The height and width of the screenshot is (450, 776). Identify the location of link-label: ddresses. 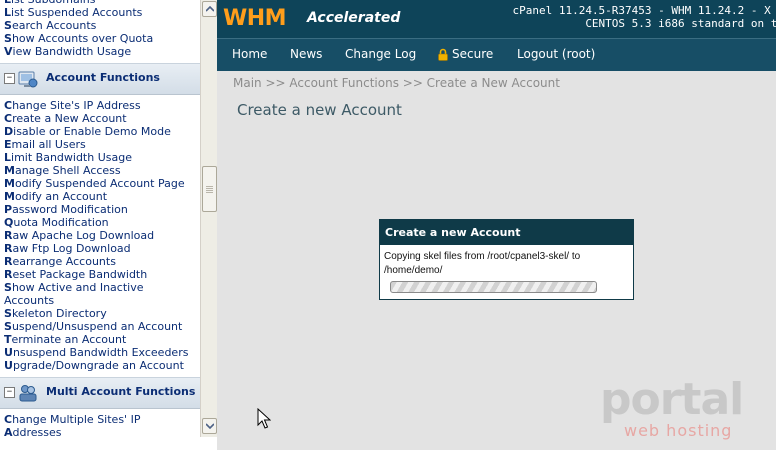
(37, 432).